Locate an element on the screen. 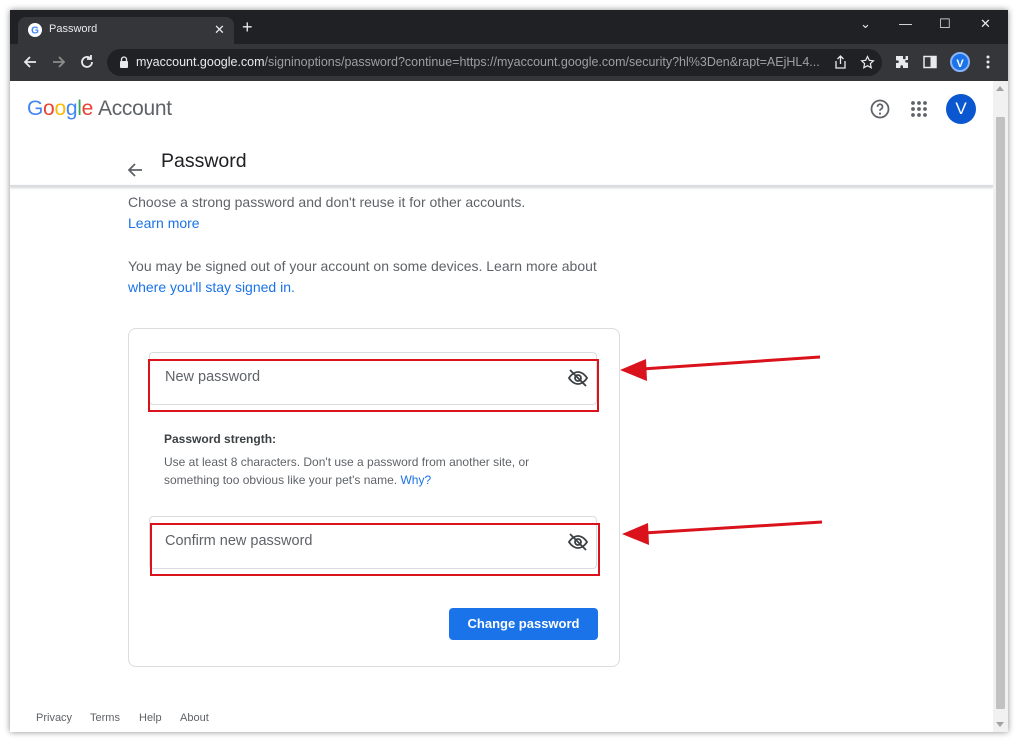  arrow-to-new-password is located at coordinates (720, 368).